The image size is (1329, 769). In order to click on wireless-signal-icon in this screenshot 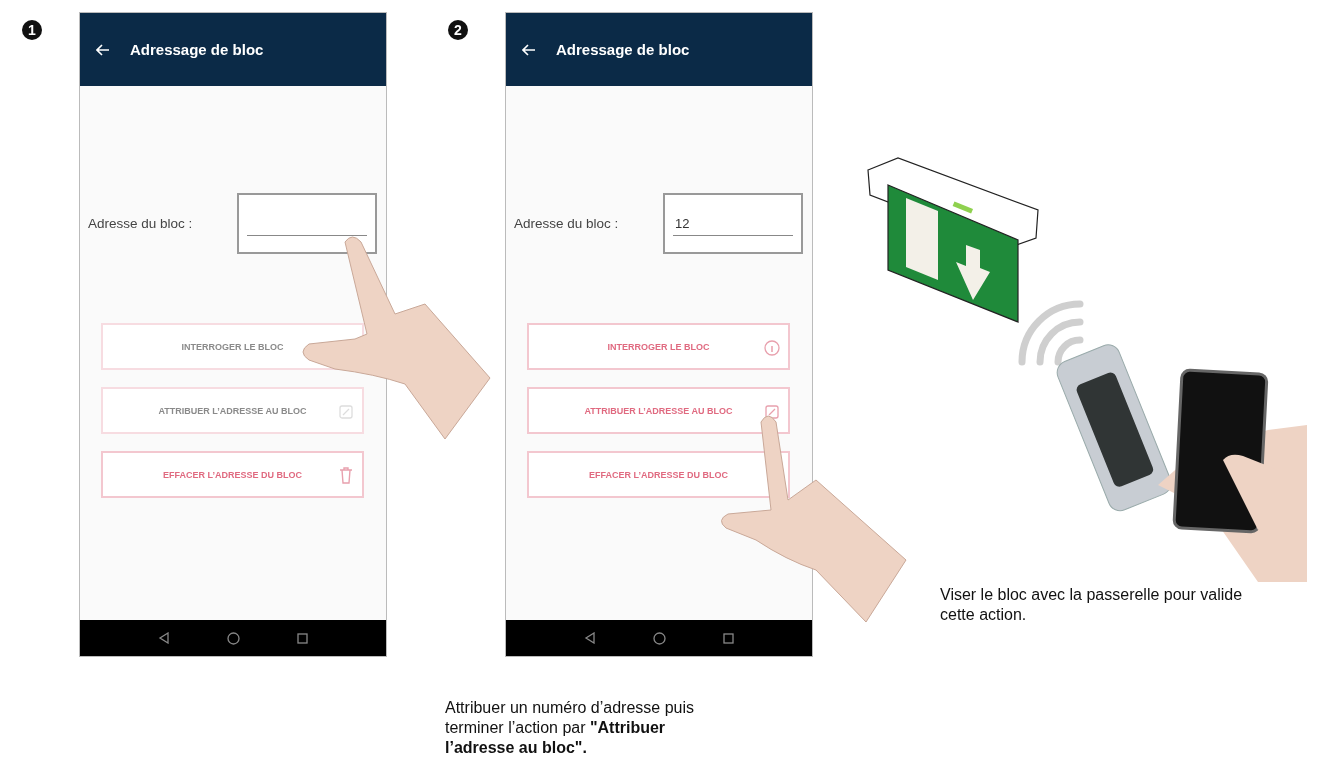, I will do `click(1051, 333)`.